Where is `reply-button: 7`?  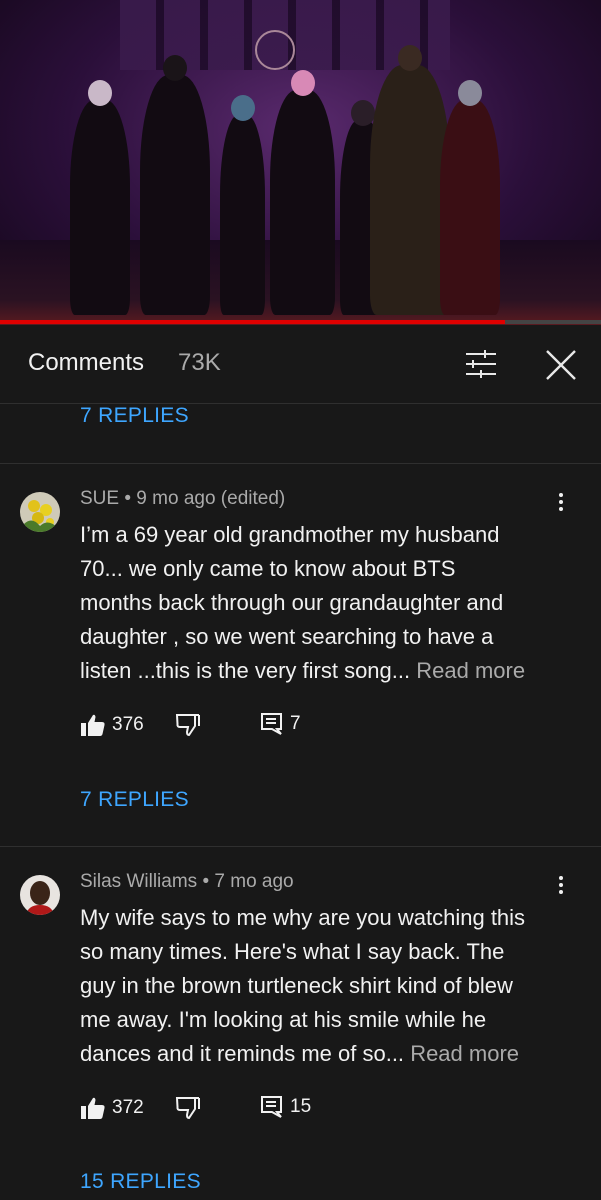 reply-button: 7 is located at coordinates (280, 724).